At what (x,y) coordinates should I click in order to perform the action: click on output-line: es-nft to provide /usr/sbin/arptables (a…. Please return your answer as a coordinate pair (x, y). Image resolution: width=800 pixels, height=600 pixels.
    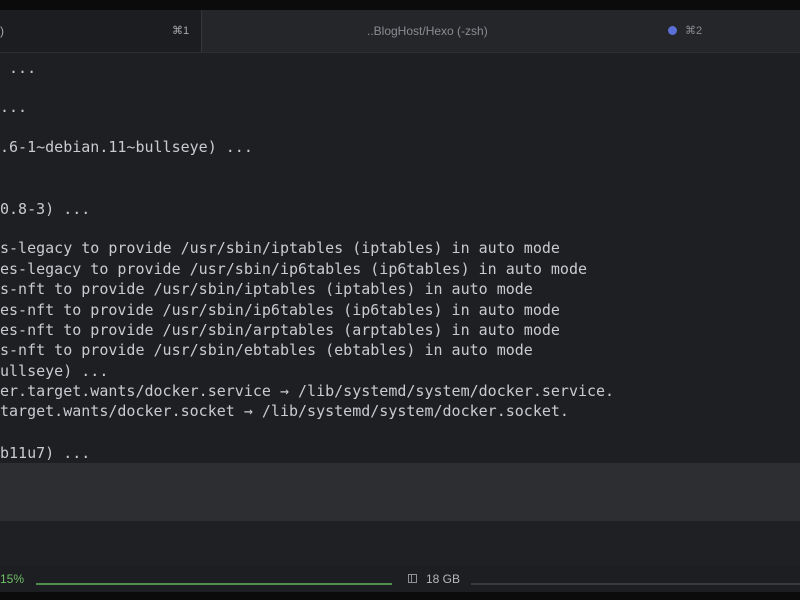
    Looking at the image, I should click on (280, 330).